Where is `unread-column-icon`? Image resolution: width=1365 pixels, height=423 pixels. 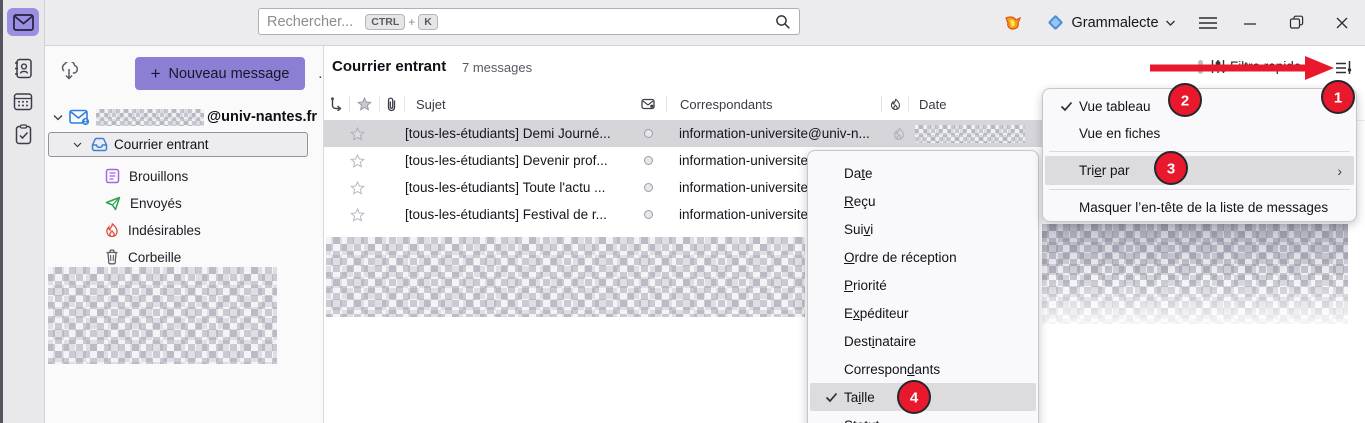
unread-column-icon is located at coordinates (648, 104).